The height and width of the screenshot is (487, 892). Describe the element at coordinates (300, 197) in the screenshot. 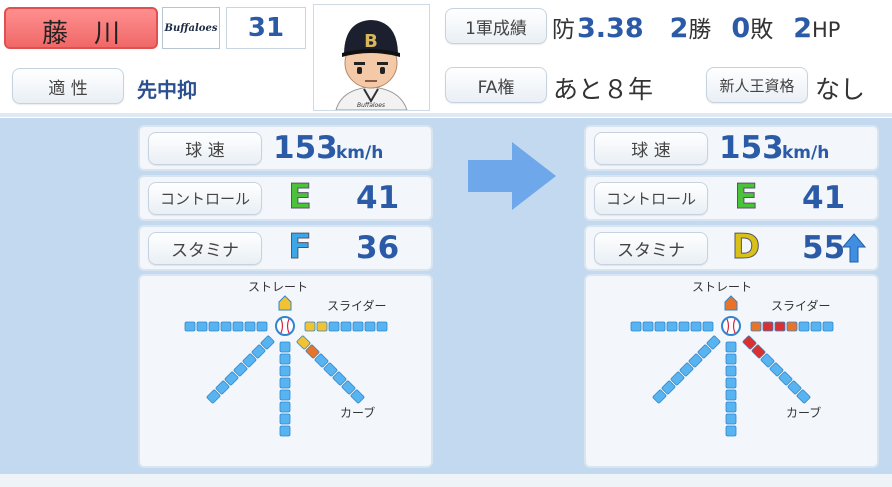

I see `before-control-grade: E` at that location.